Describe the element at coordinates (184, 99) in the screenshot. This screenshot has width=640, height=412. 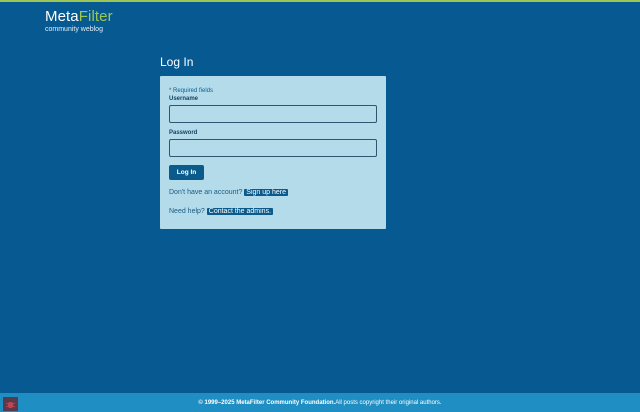
I see `username-label: Username` at that location.